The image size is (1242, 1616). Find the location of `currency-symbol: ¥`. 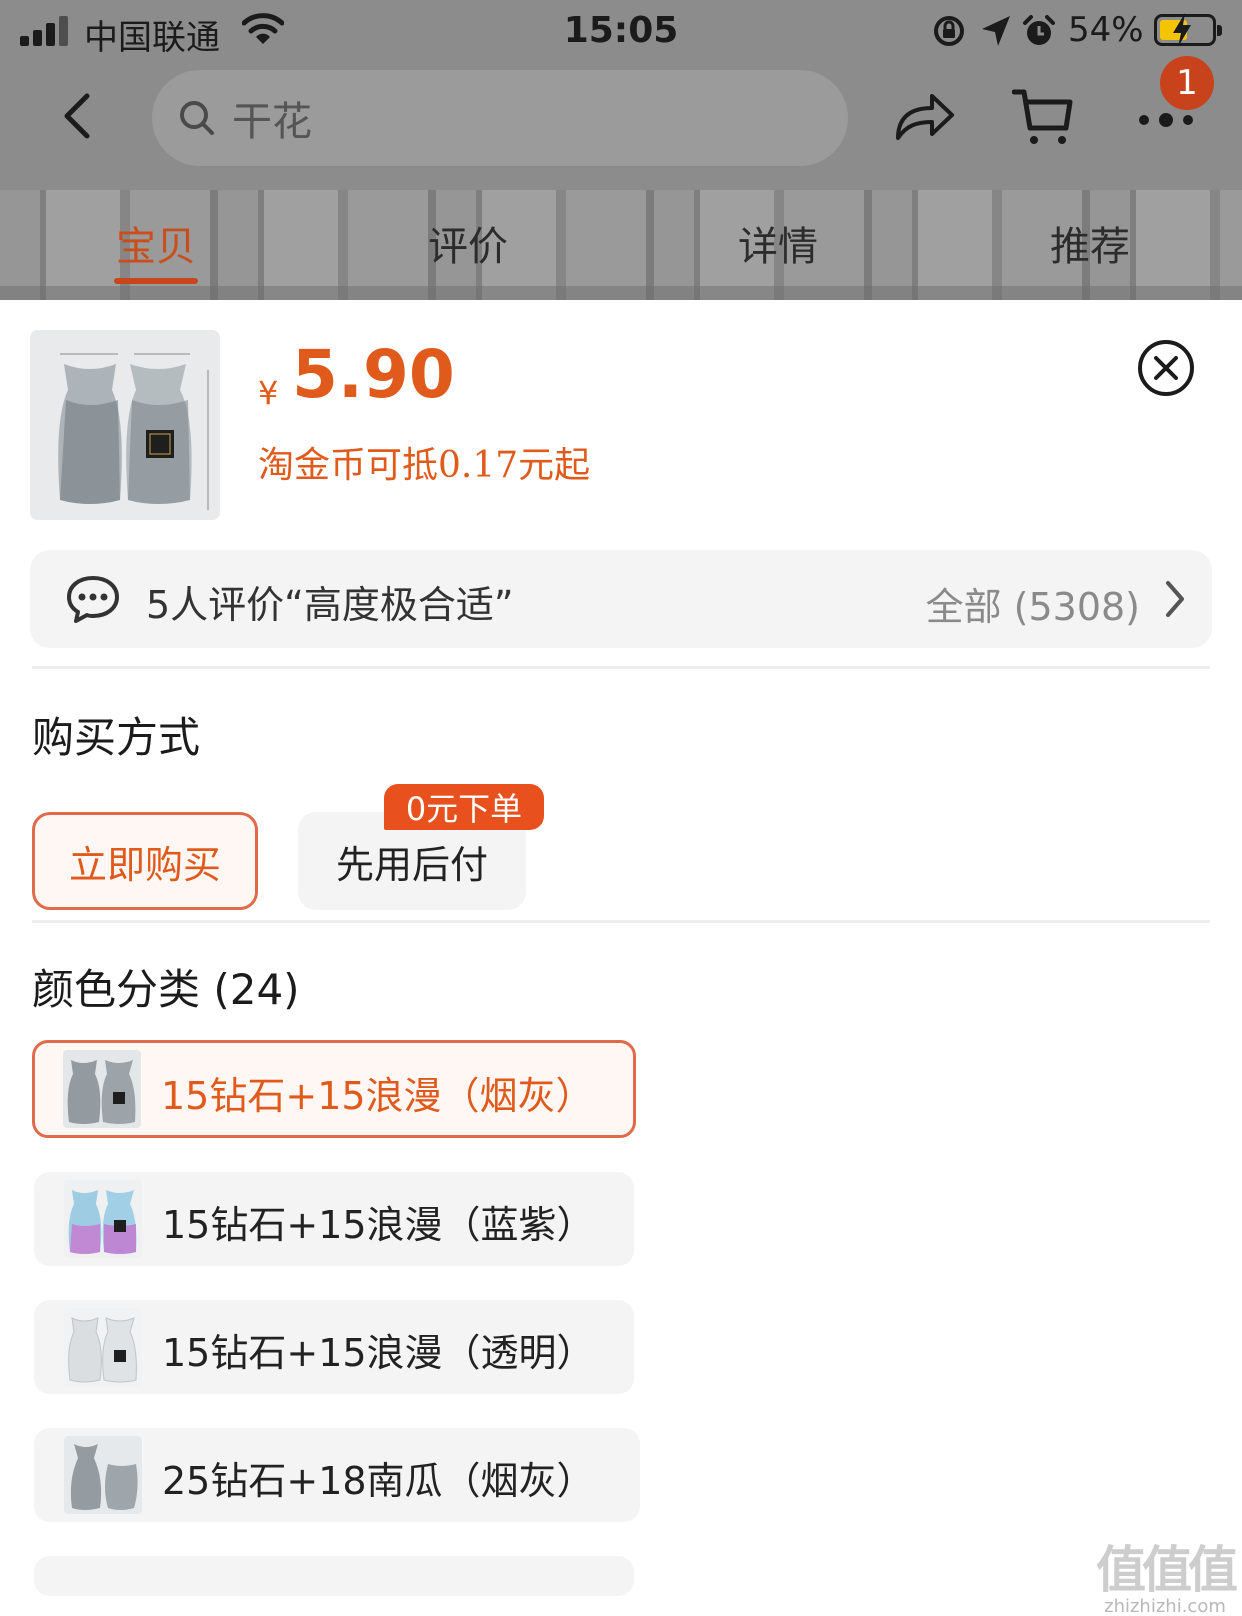

currency-symbol: ¥ is located at coordinates (268, 393).